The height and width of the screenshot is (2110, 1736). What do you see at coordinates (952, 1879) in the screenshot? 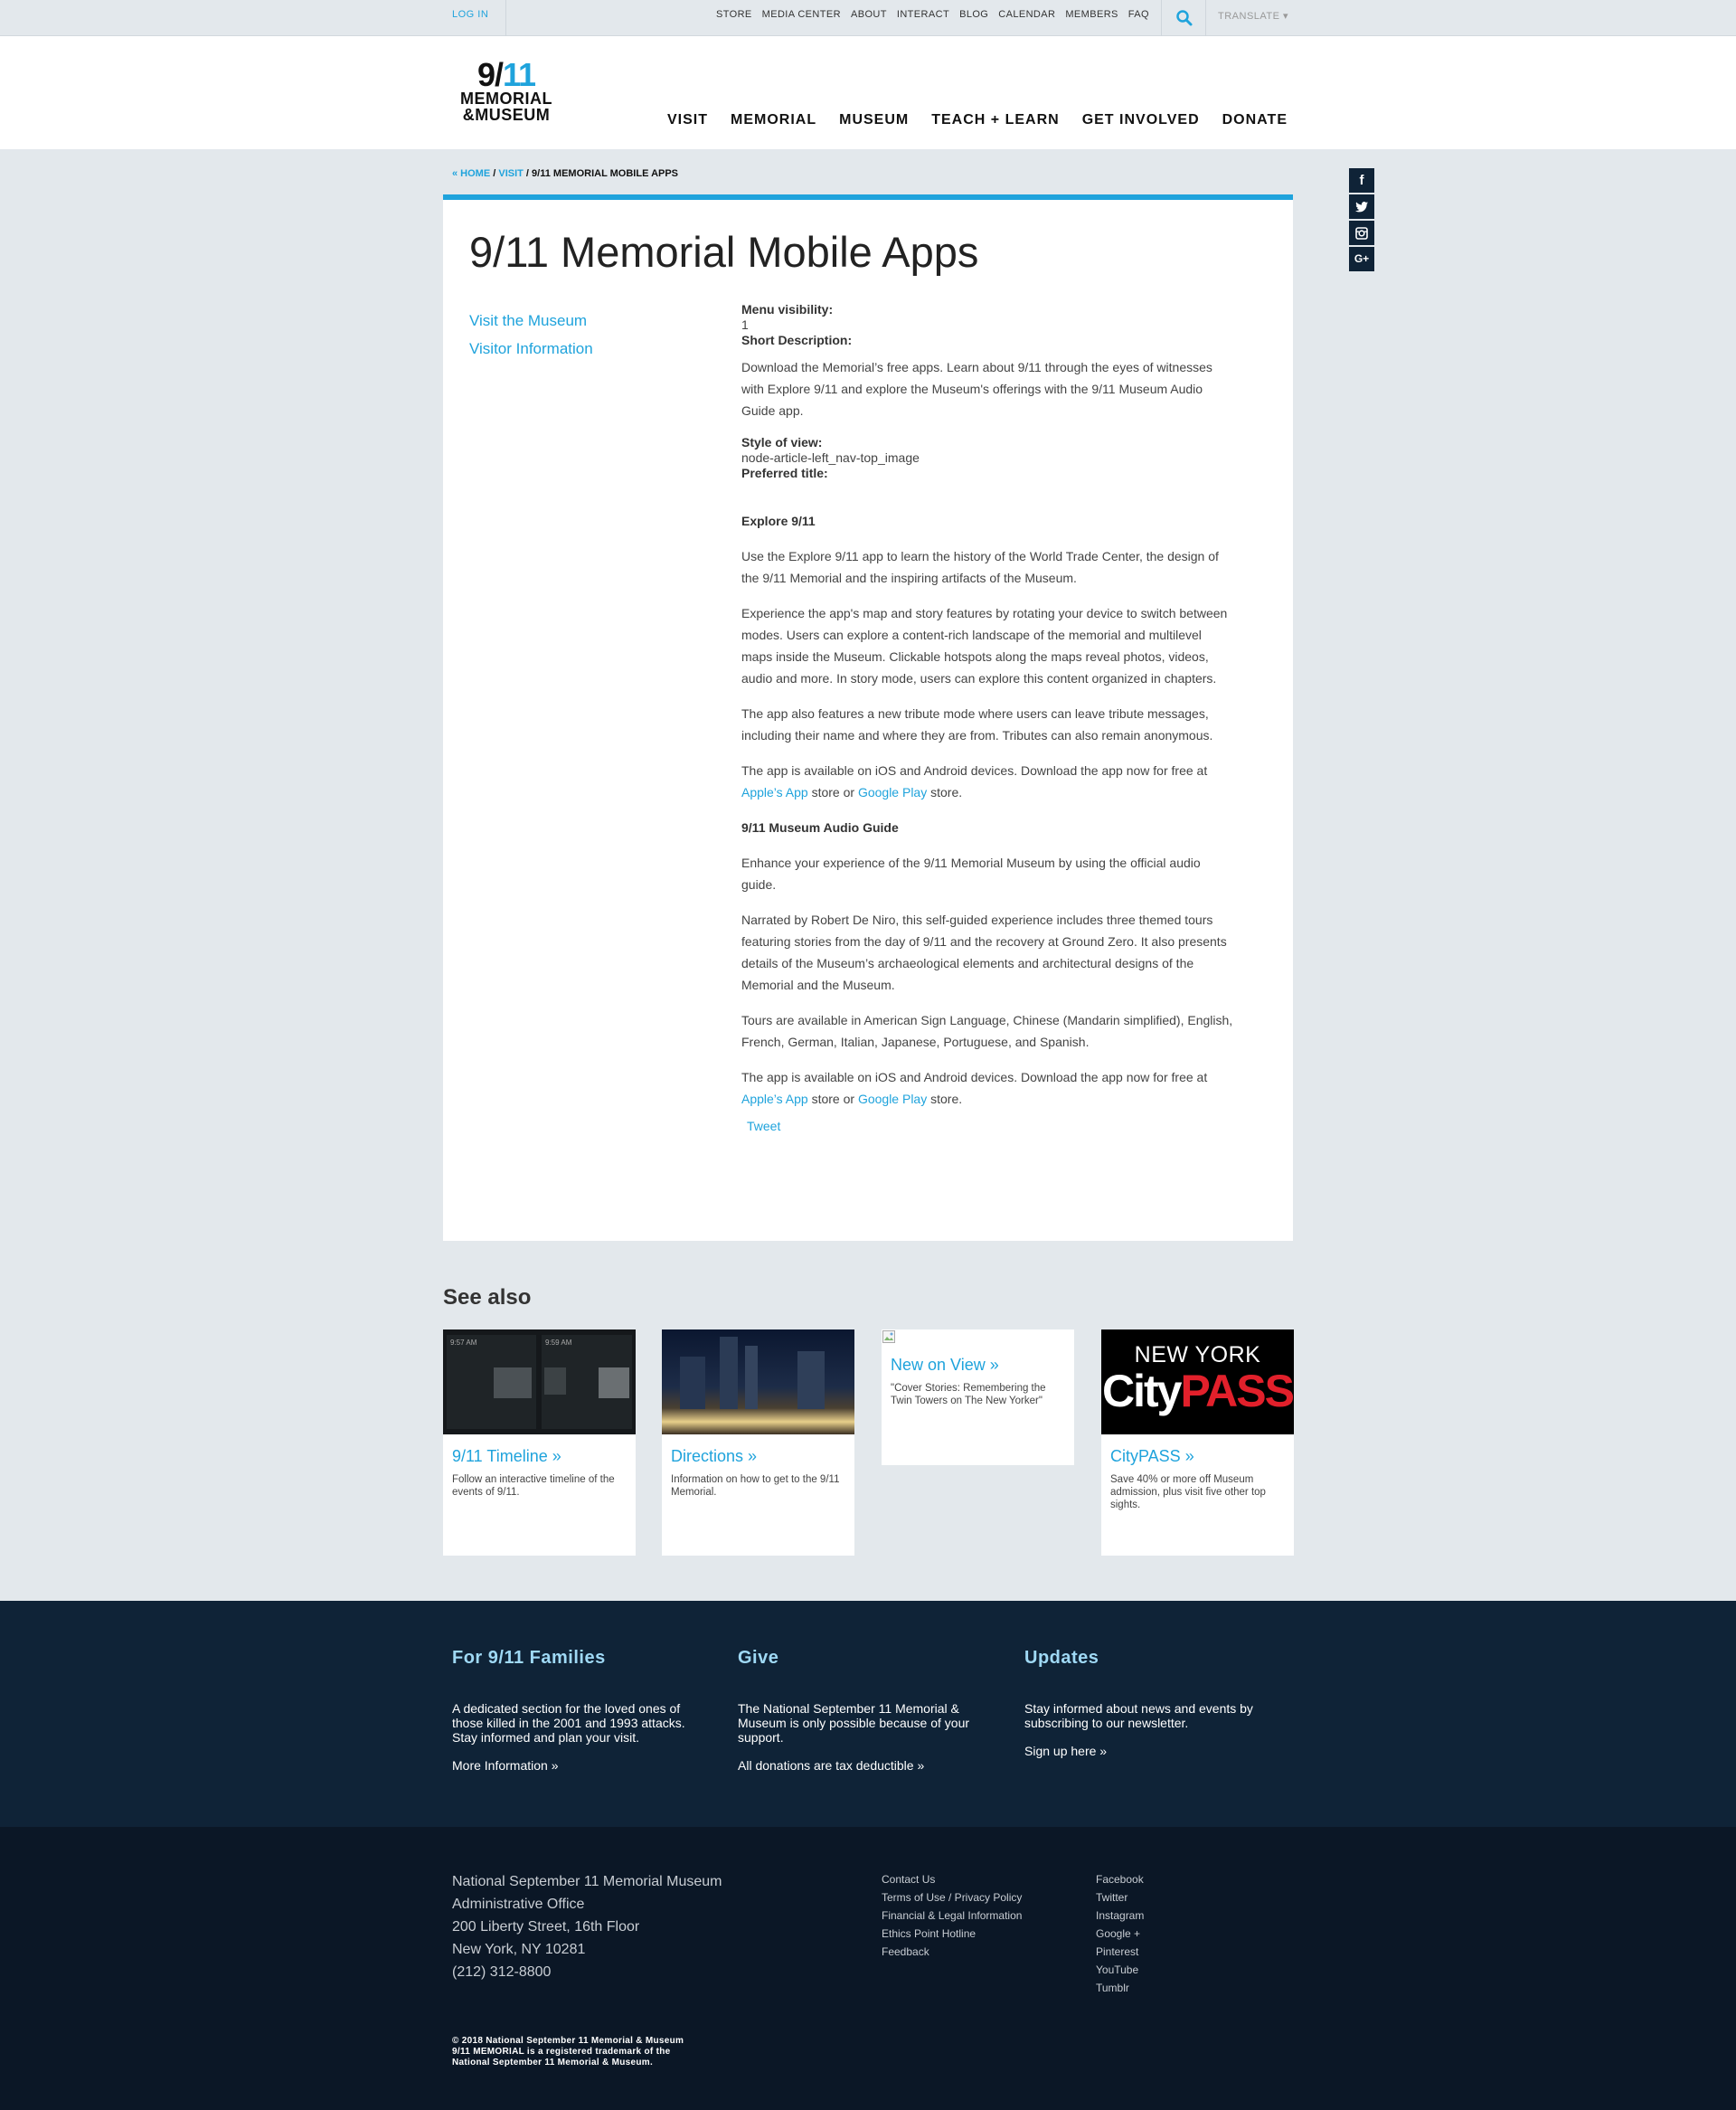
I see `footer-link-contact: Contact Us` at bounding box center [952, 1879].